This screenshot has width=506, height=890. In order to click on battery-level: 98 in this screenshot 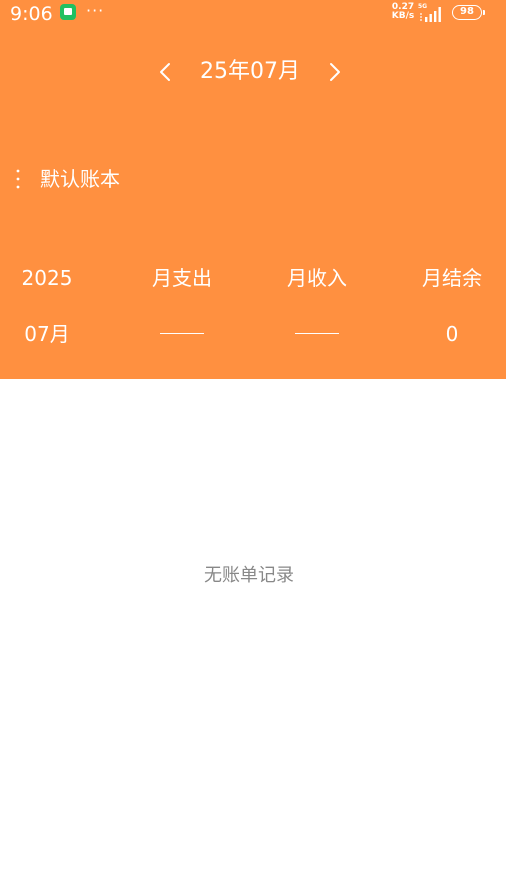, I will do `click(467, 11)`.